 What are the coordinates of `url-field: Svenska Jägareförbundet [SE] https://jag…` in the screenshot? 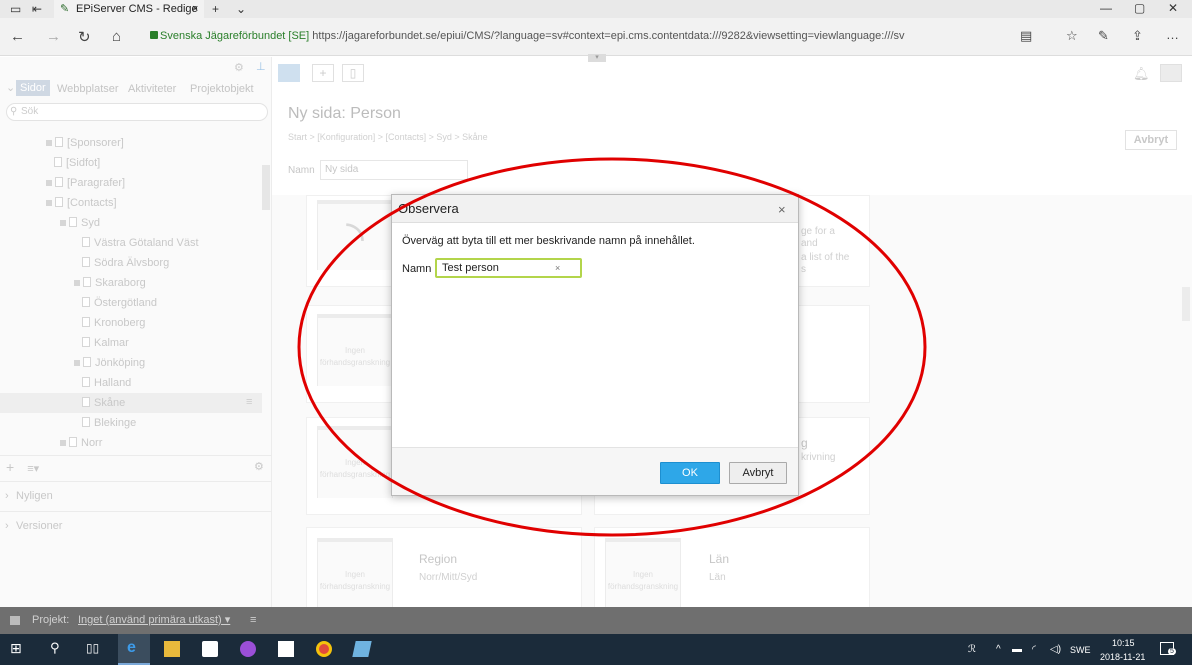 It's located at (532, 36).